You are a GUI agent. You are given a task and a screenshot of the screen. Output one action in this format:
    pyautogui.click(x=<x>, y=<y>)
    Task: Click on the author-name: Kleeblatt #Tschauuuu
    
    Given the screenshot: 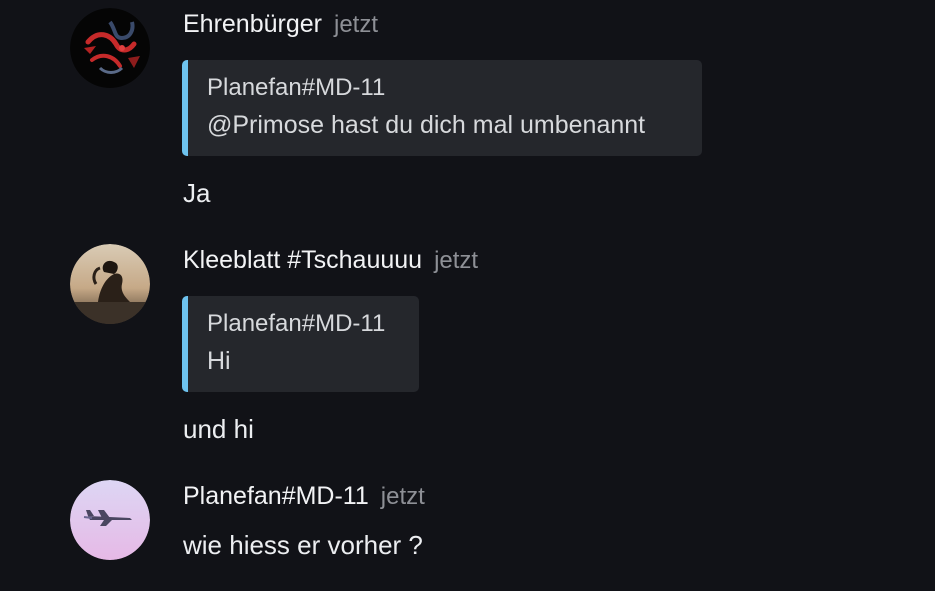 What is the action you would take?
    pyautogui.click(x=302, y=260)
    